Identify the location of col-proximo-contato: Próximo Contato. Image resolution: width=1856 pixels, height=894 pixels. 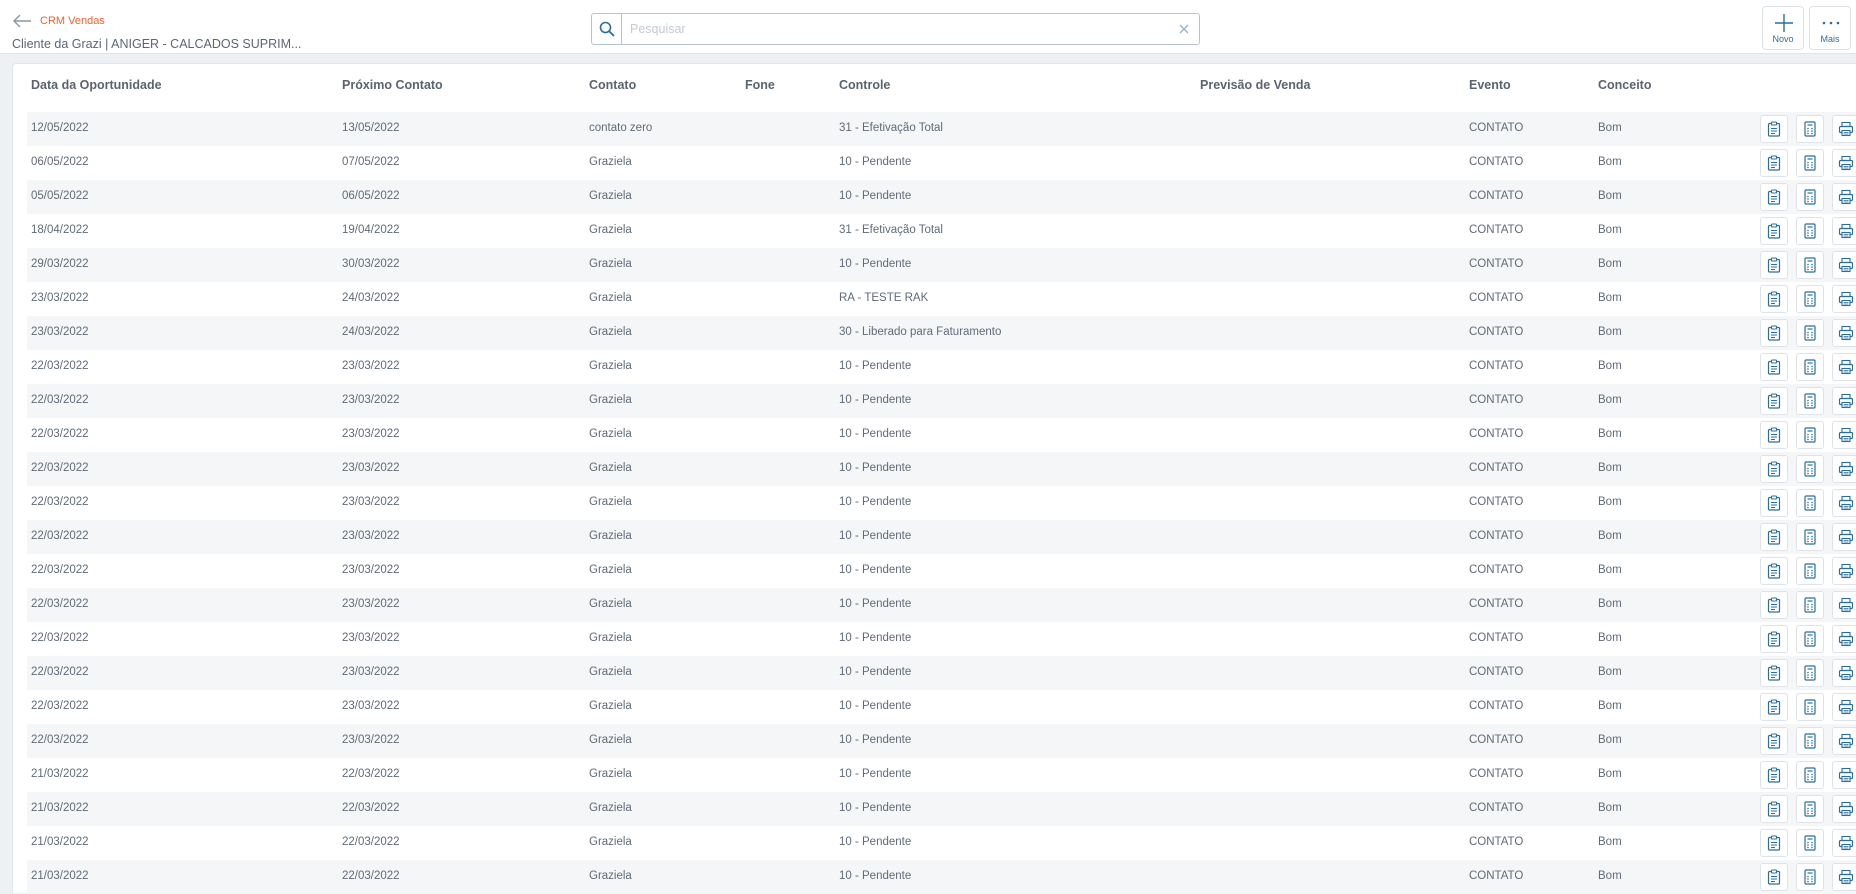
(392, 85).